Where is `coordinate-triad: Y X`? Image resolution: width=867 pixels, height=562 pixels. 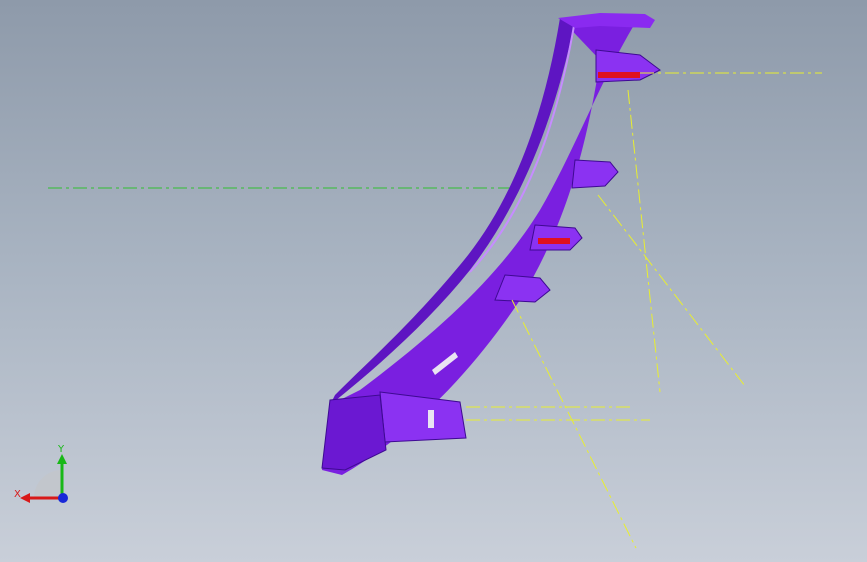 coordinate-triad: Y X is located at coordinates (41, 473).